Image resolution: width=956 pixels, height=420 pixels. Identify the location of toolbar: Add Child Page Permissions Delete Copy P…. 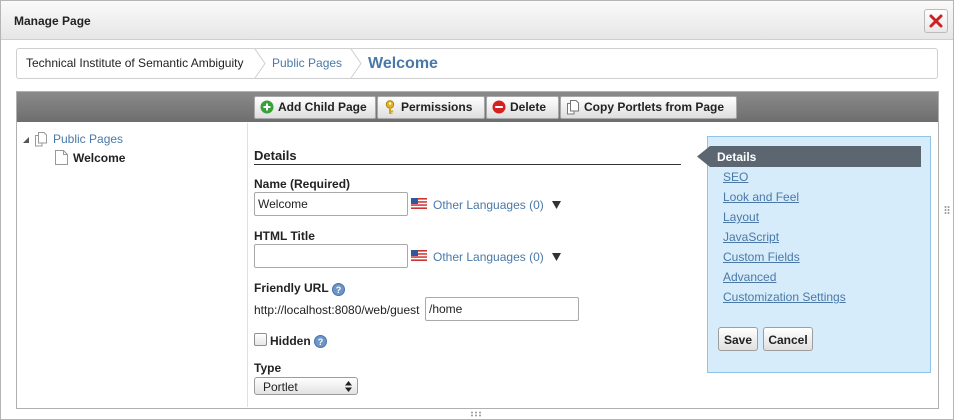
(477, 107).